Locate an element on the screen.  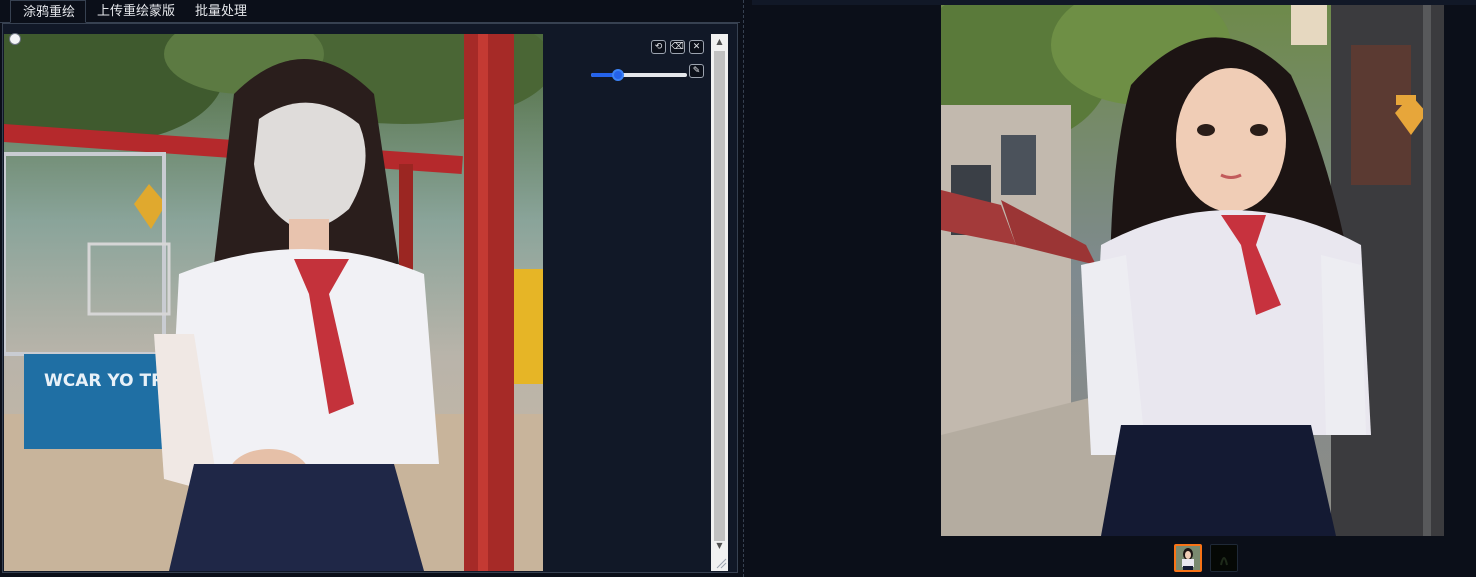
undo-icon: ⟲ is located at coordinates (658, 47).